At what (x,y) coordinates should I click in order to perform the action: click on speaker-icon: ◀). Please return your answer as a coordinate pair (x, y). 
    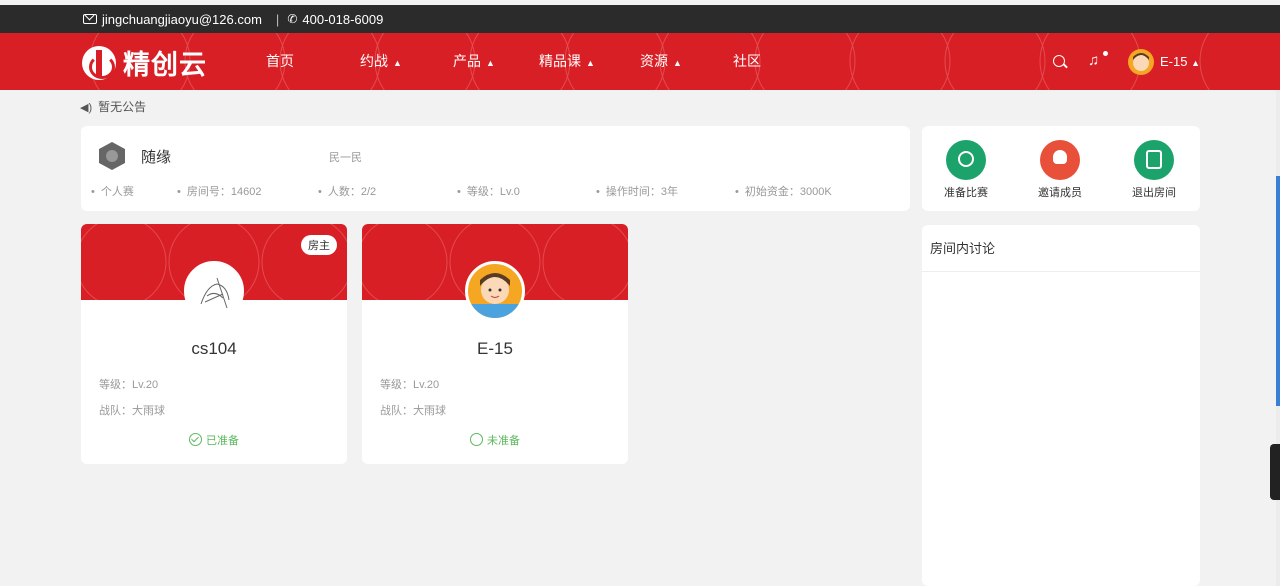
    Looking at the image, I should click on (86, 108).